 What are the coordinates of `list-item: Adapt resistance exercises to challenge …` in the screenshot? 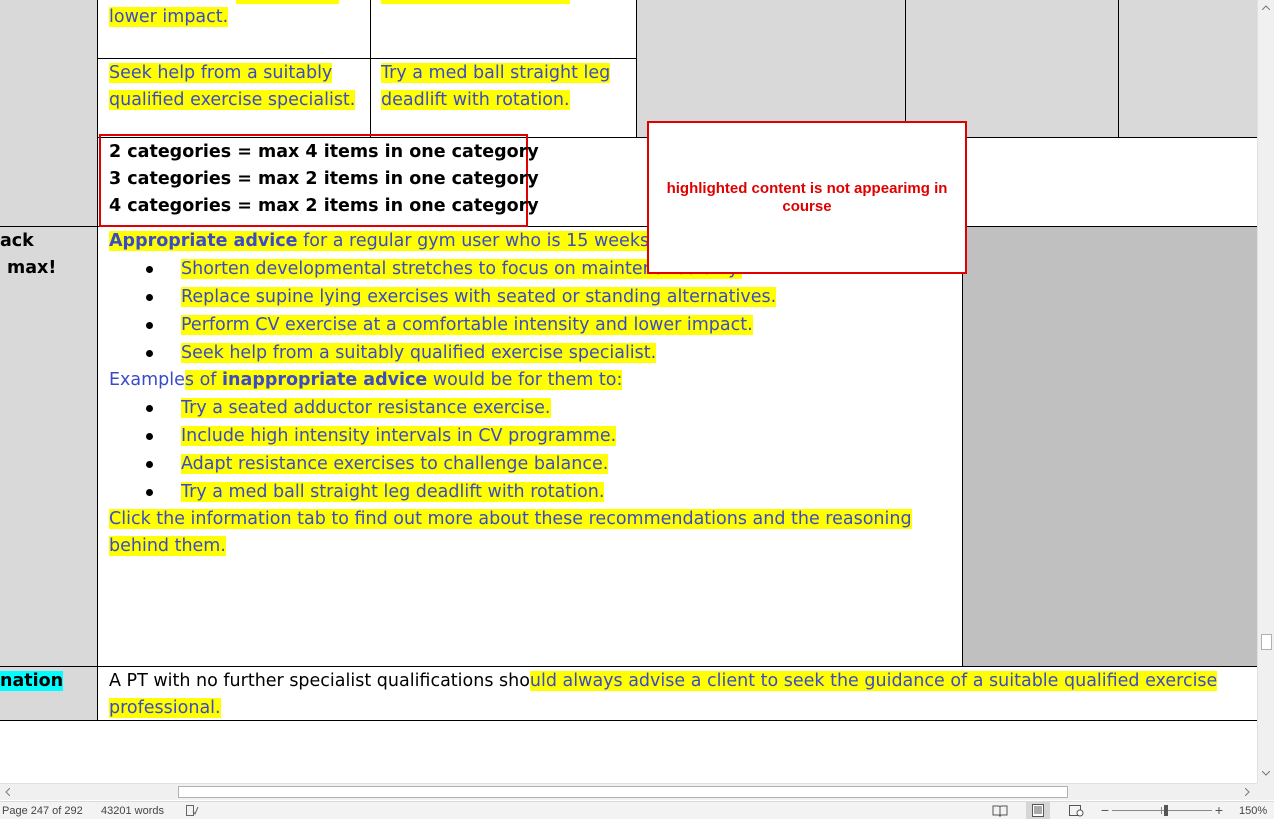 It's located at (395, 464).